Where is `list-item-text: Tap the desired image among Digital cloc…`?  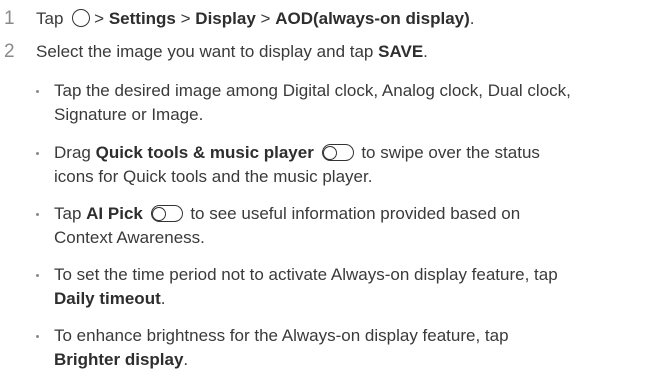
list-item-text: Tap the desired image among Digital cloc… is located at coordinates (312, 102).